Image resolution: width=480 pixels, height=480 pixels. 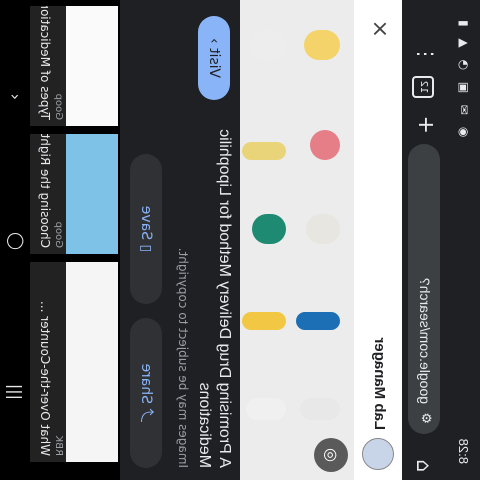 I want to click on related-source: RBK, so click(x=58, y=445).